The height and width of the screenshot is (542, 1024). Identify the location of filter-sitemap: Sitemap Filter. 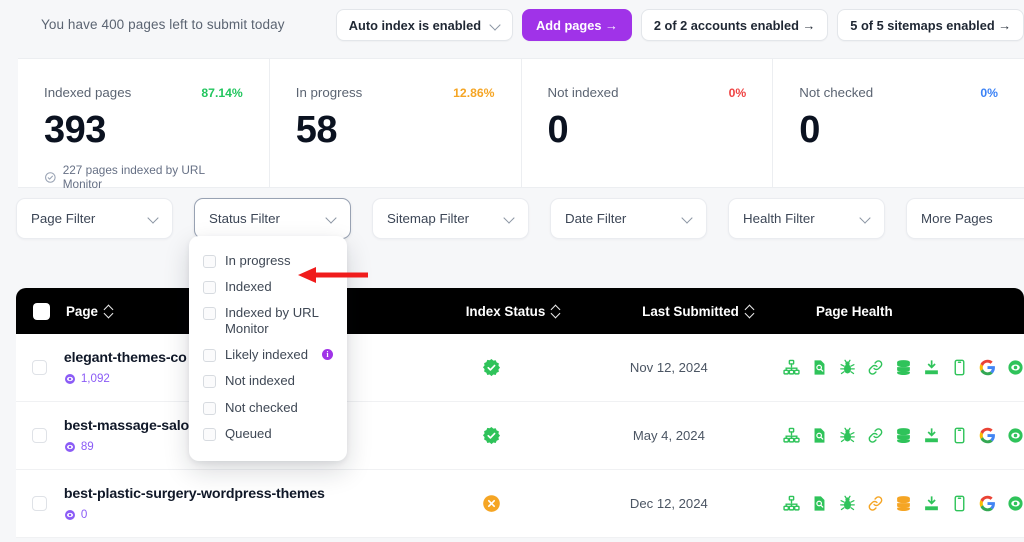
(450, 218).